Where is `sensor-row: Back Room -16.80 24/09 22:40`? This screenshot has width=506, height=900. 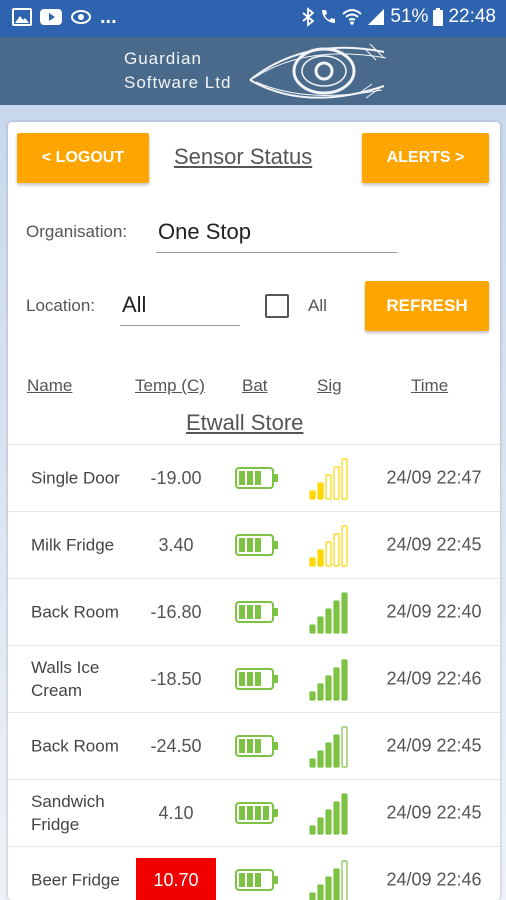 sensor-row: Back Room -16.80 24/09 22:40 is located at coordinates (254, 611).